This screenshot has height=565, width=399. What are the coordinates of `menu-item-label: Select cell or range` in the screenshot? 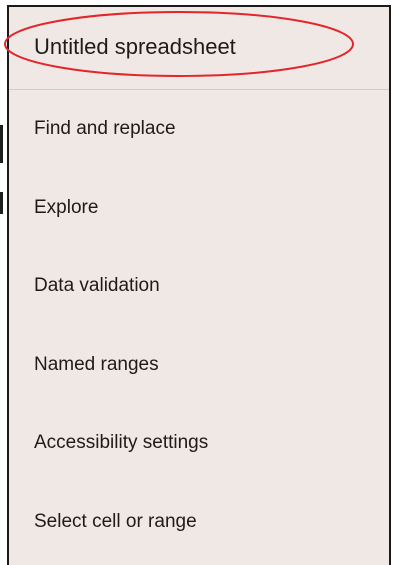 It's located at (115, 521).